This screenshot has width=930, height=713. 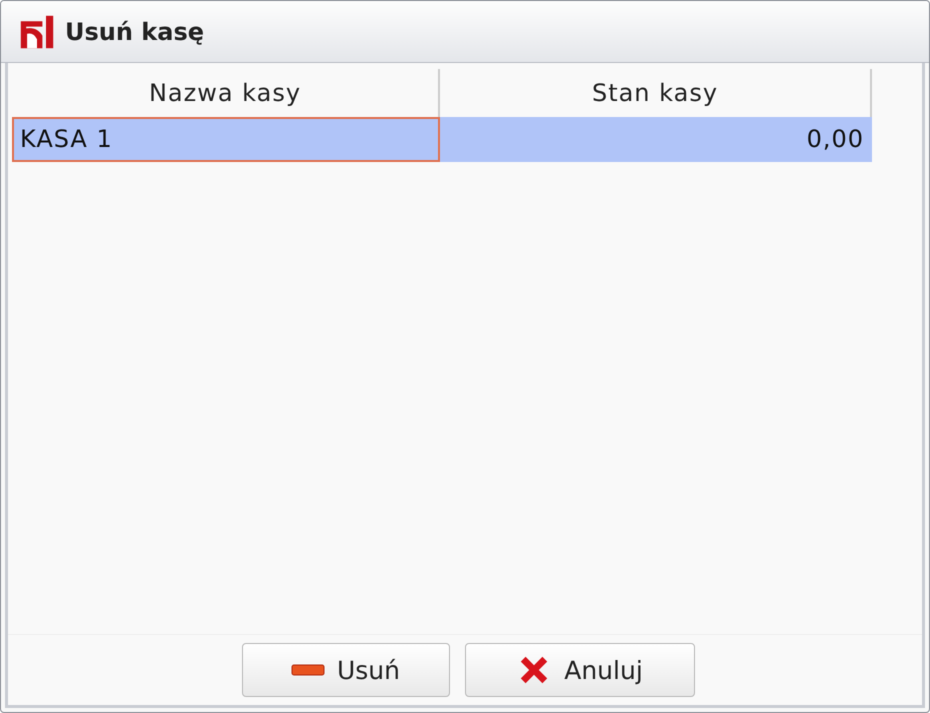 I want to click on remove-button: Usuń, so click(x=346, y=670).